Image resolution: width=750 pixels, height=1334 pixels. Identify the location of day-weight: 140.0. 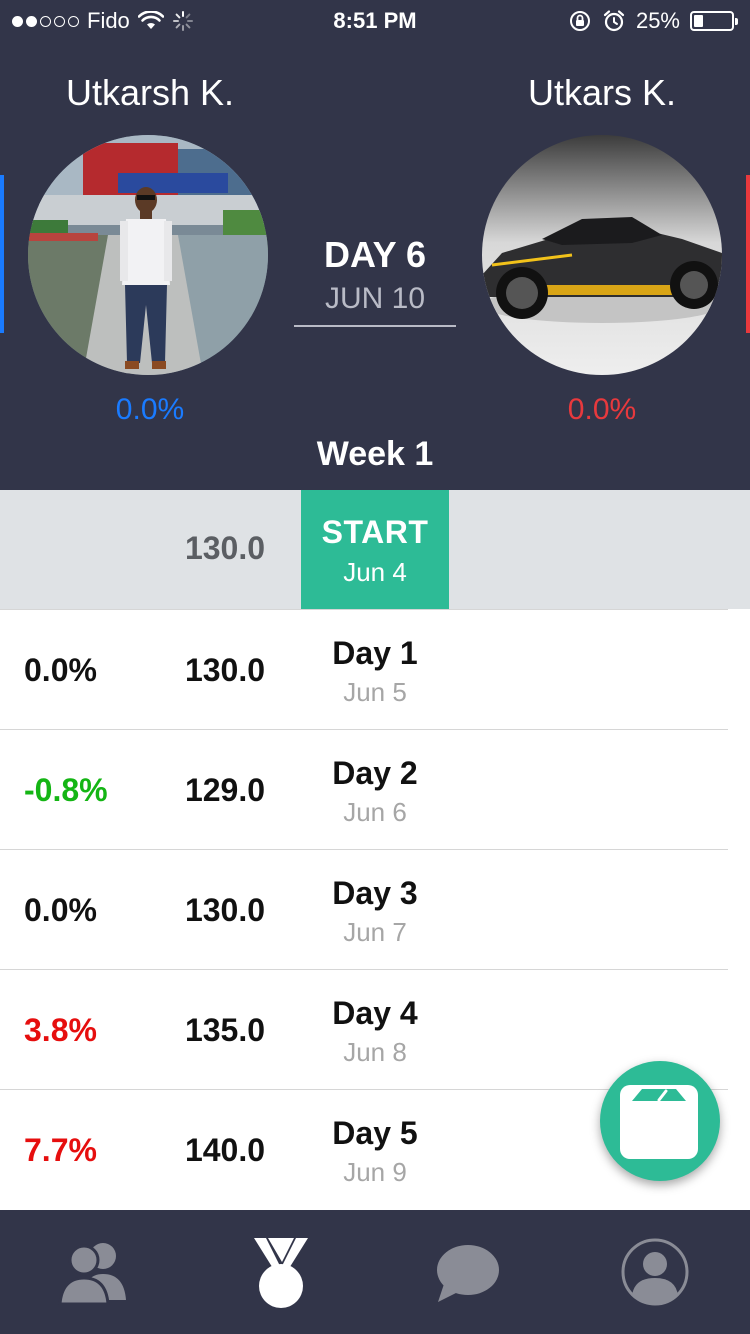
(225, 1150).